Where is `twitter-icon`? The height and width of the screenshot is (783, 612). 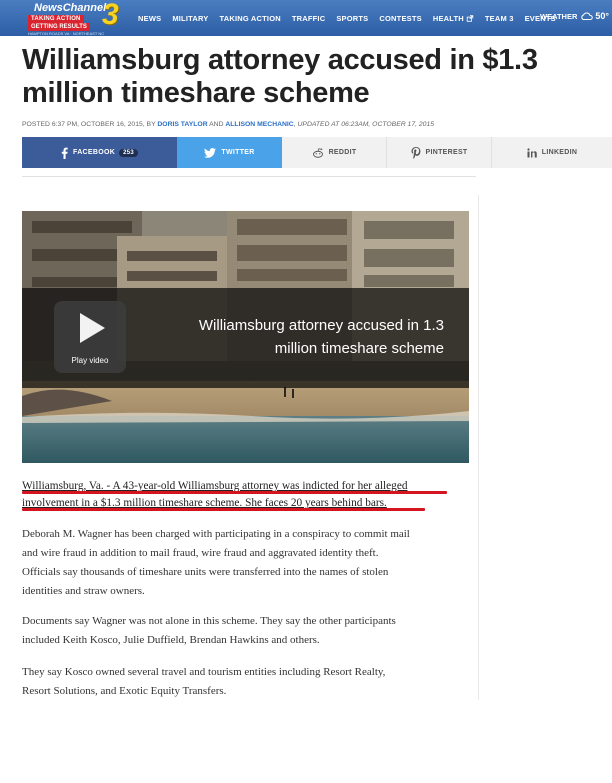 twitter-icon is located at coordinates (210, 152).